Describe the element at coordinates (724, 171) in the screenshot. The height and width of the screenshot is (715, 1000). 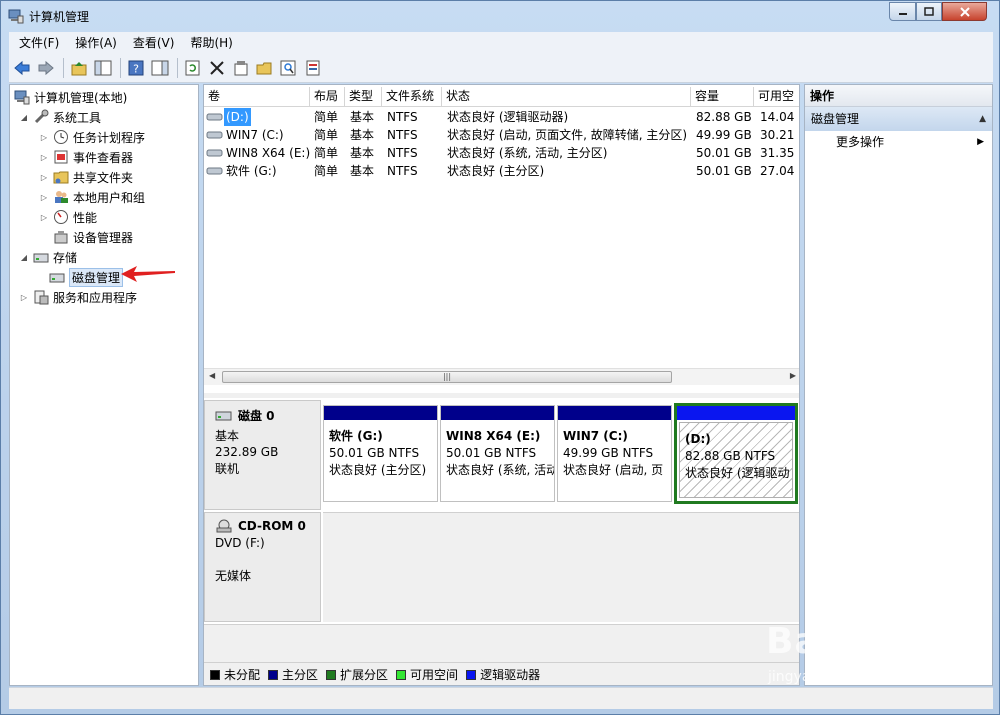
I see `capacity-cell: 50.01 GB` at that location.